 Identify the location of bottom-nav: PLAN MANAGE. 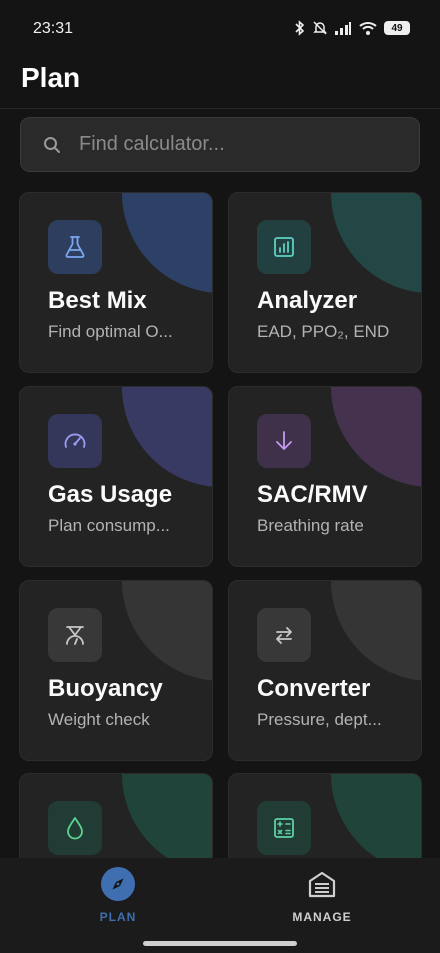
(220, 905).